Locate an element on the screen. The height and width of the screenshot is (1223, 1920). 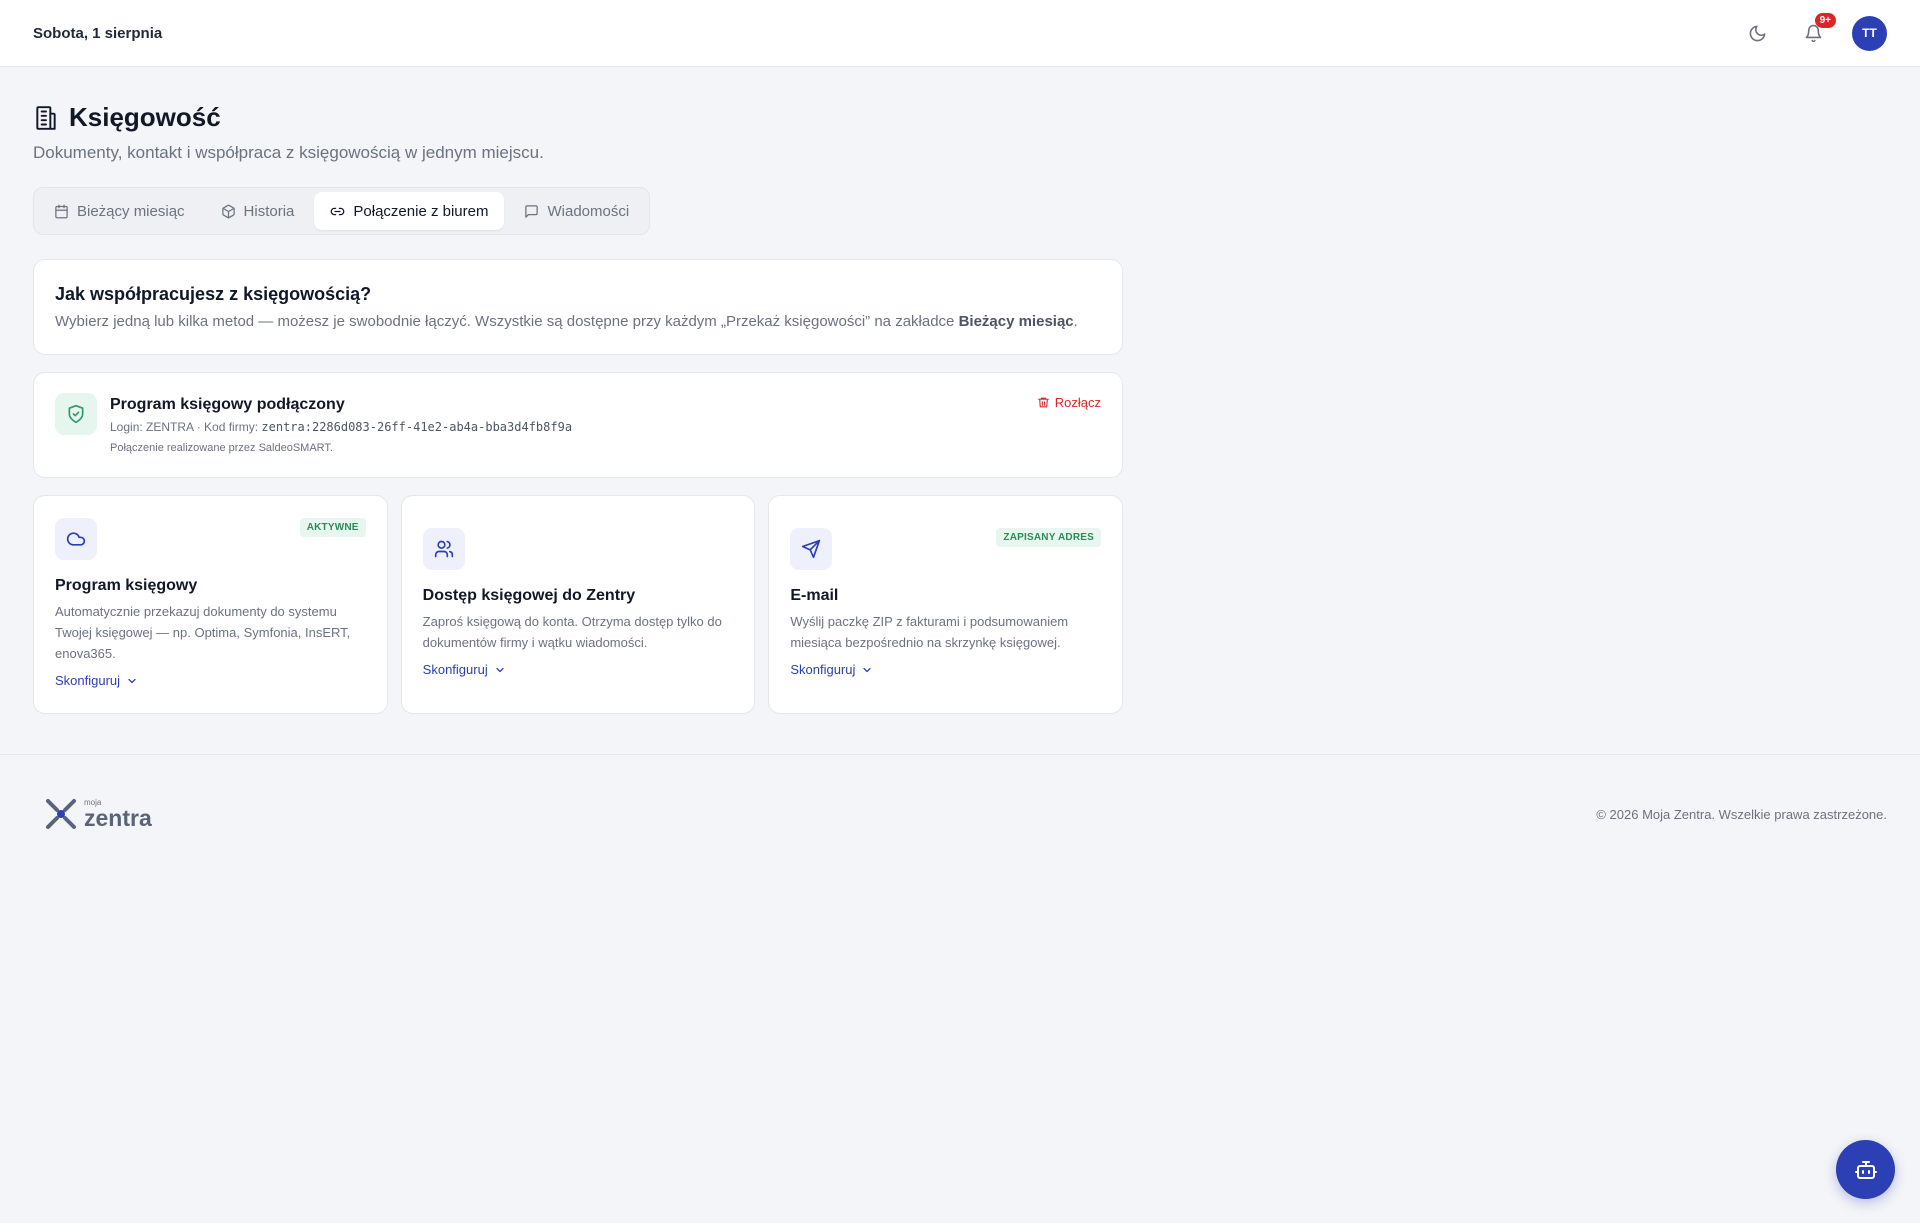
tab-history: Historia is located at coordinates (258, 211).